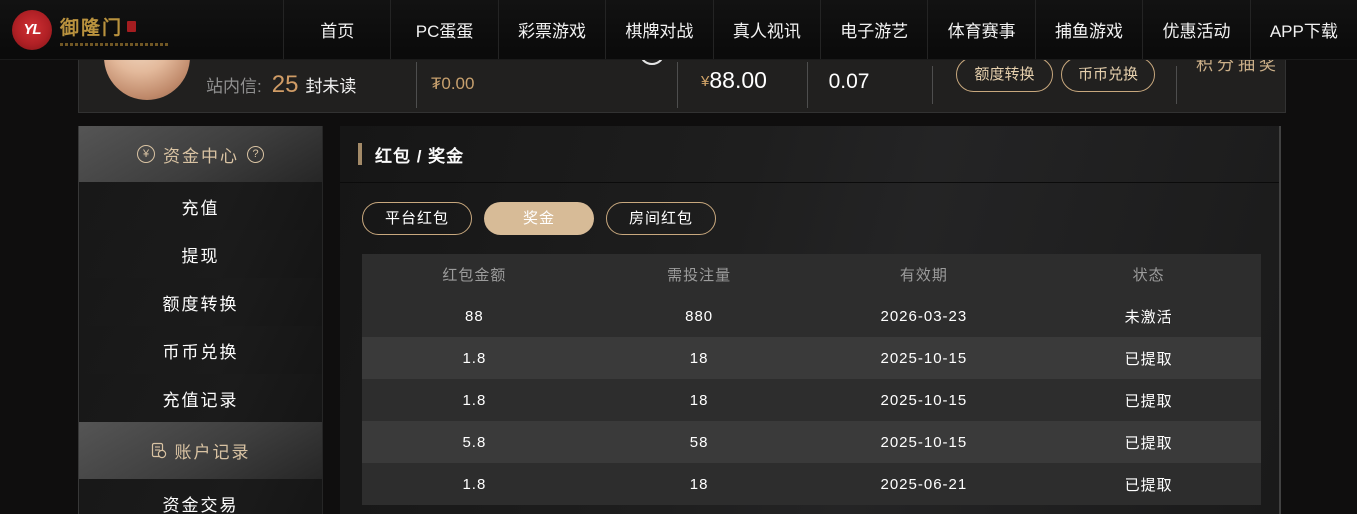 Image resolution: width=1357 pixels, height=514 pixels. I want to click on inbox-label: 站内信:, so click(234, 86).